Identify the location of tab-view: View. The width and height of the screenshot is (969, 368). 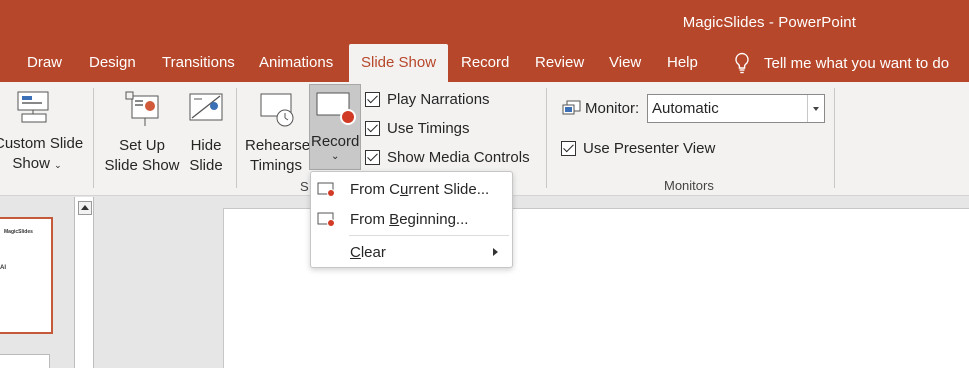
(625, 63).